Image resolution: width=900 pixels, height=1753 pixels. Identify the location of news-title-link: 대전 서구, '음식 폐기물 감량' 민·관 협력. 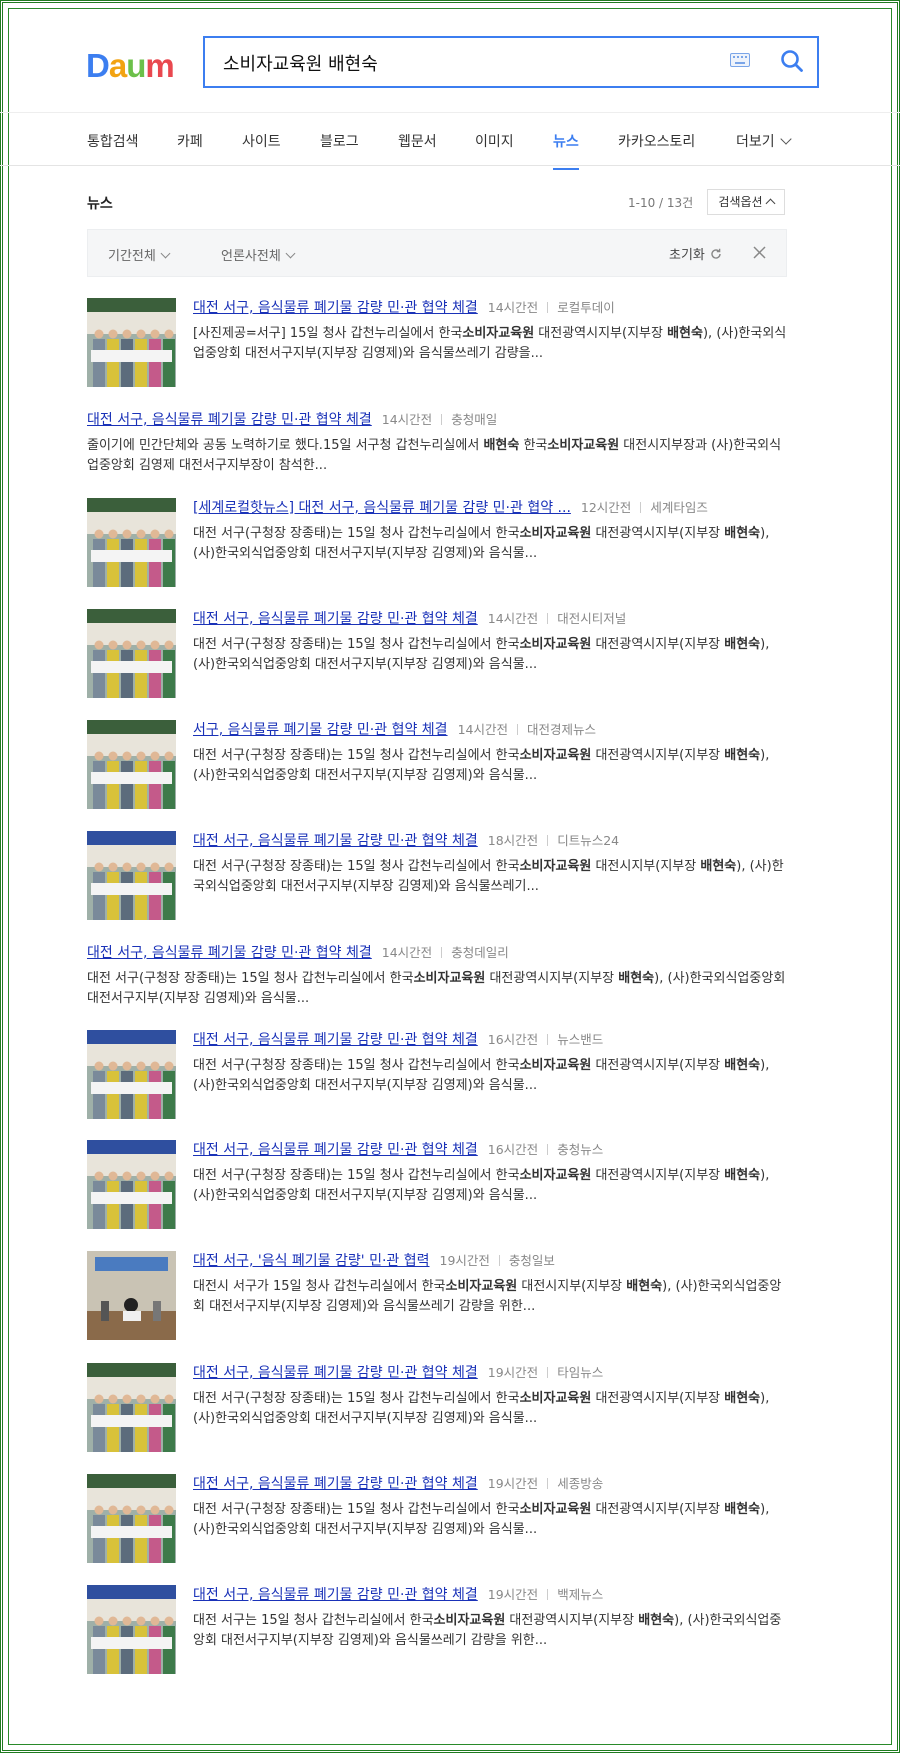
(311, 1261).